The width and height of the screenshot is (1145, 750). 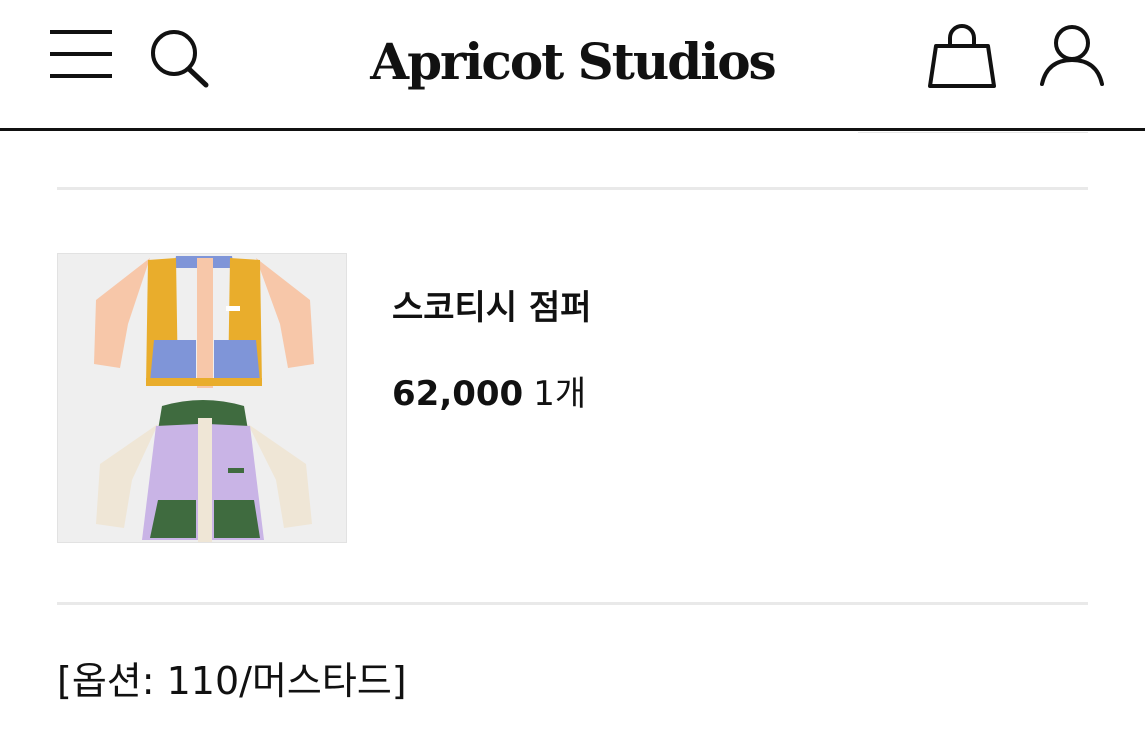 I want to click on top-divider, so click(x=572, y=188).